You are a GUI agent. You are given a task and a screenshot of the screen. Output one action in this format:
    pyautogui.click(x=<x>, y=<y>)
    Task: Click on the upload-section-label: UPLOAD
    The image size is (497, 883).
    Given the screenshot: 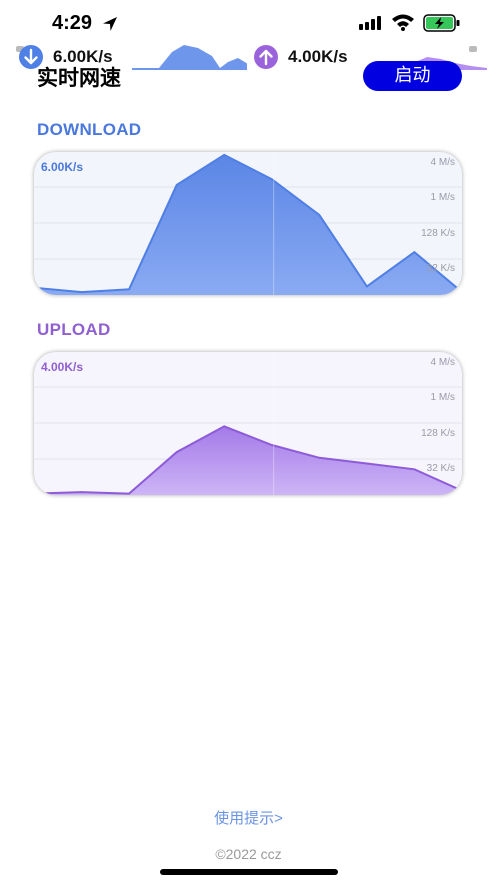 What is the action you would take?
    pyautogui.click(x=74, y=329)
    